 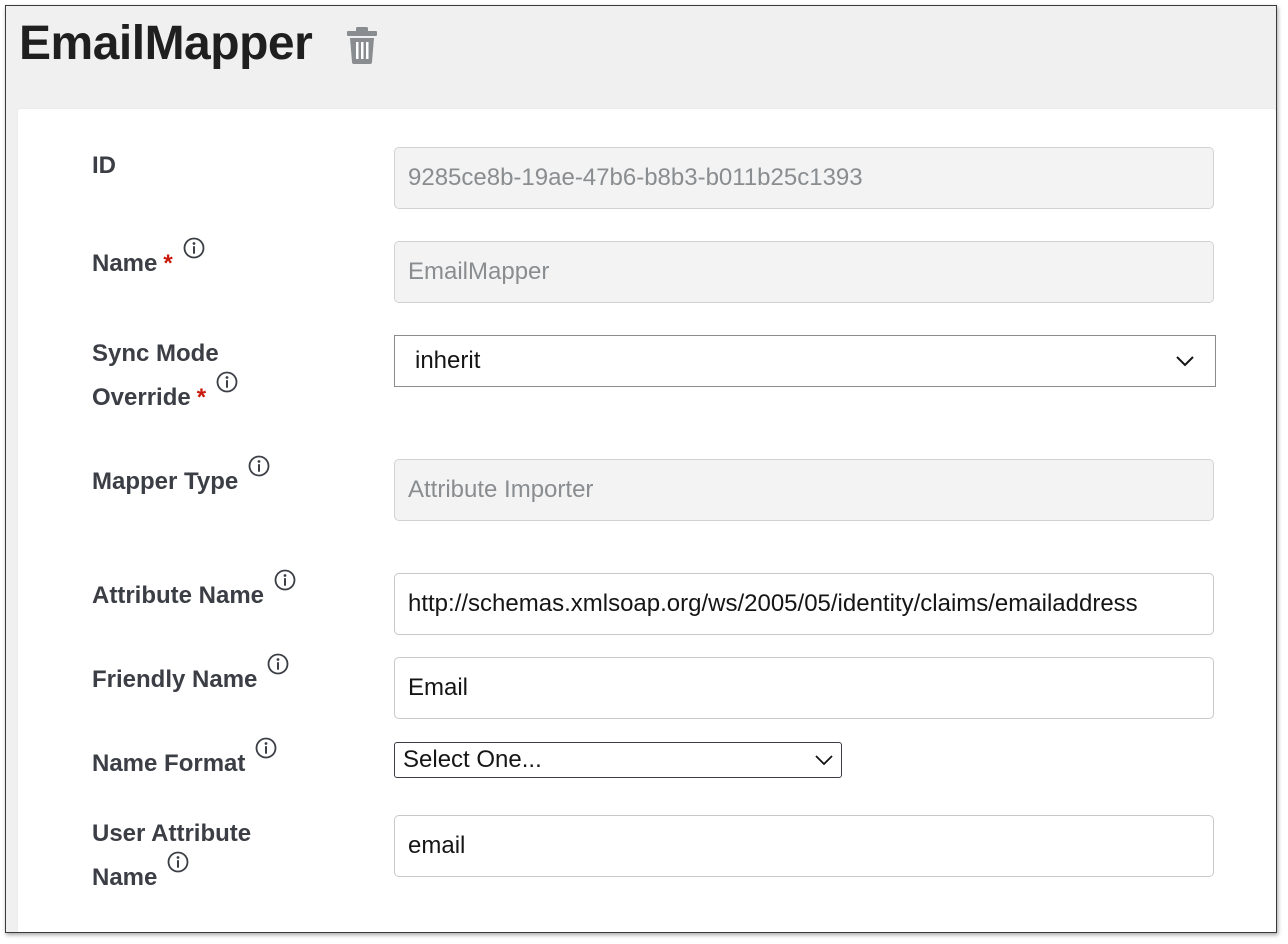 I want to click on name-field: EmailMapper, so click(x=804, y=272).